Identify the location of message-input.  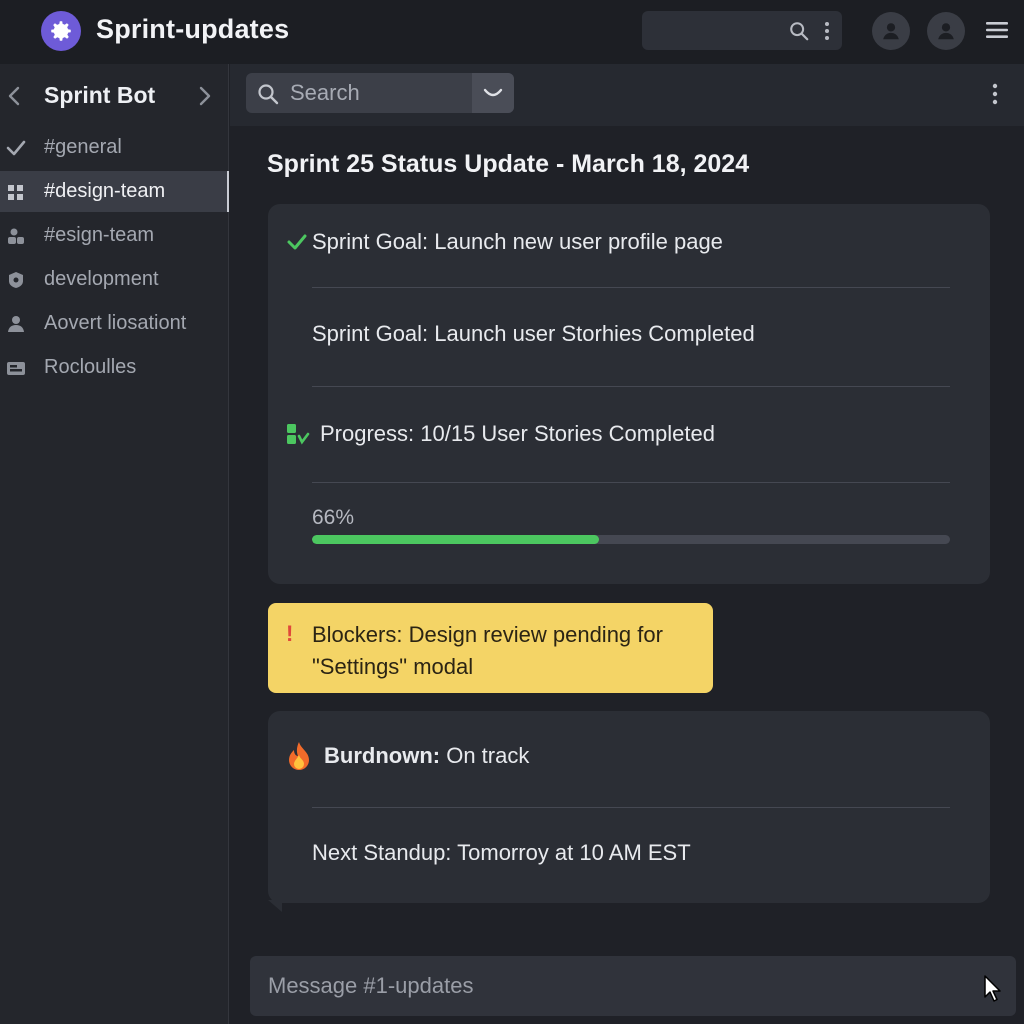
(618, 986).